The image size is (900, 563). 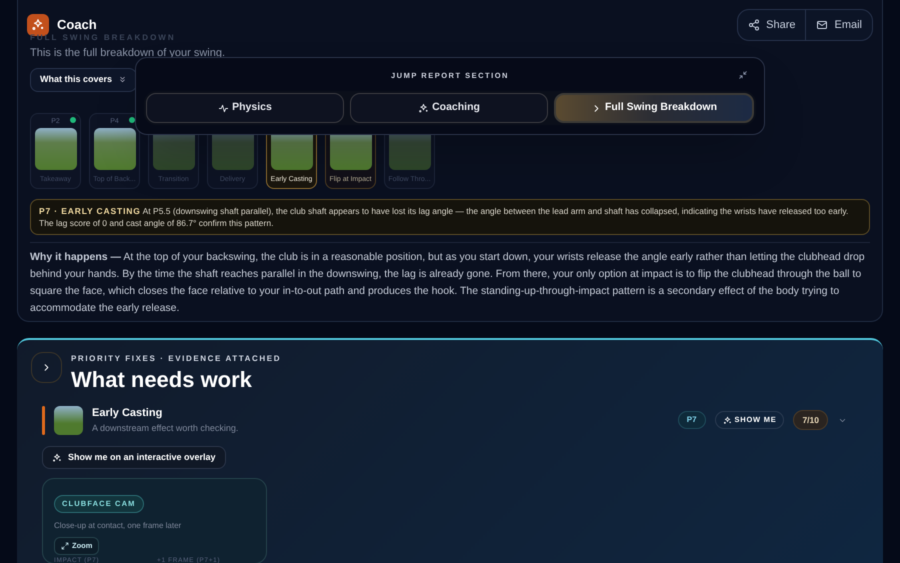 I want to click on email-button: Email, so click(x=838, y=25).